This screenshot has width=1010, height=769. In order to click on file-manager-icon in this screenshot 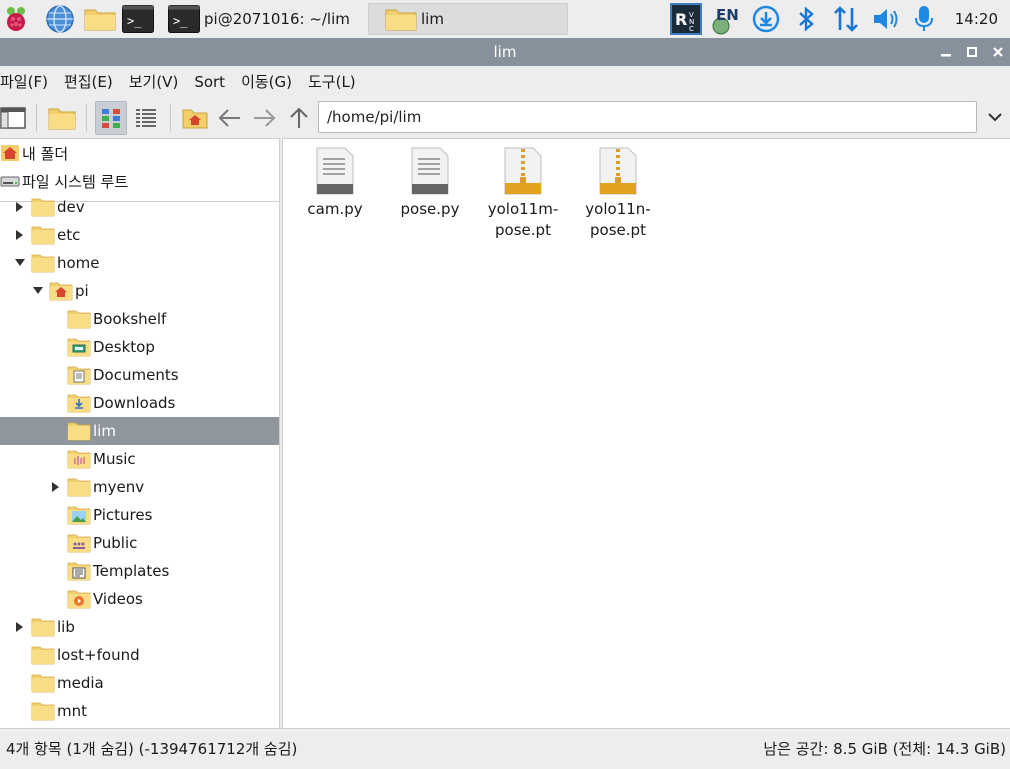, I will do `click(100, 19)`.